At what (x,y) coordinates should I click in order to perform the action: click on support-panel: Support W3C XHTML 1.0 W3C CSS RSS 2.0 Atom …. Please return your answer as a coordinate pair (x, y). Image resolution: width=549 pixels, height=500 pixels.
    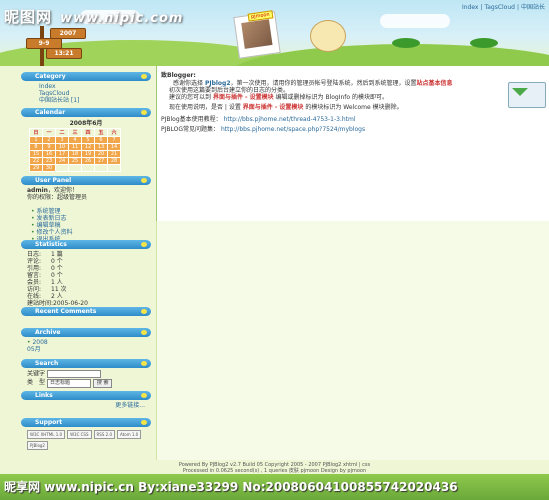
    Looking at the image, I should click on (86, 436).